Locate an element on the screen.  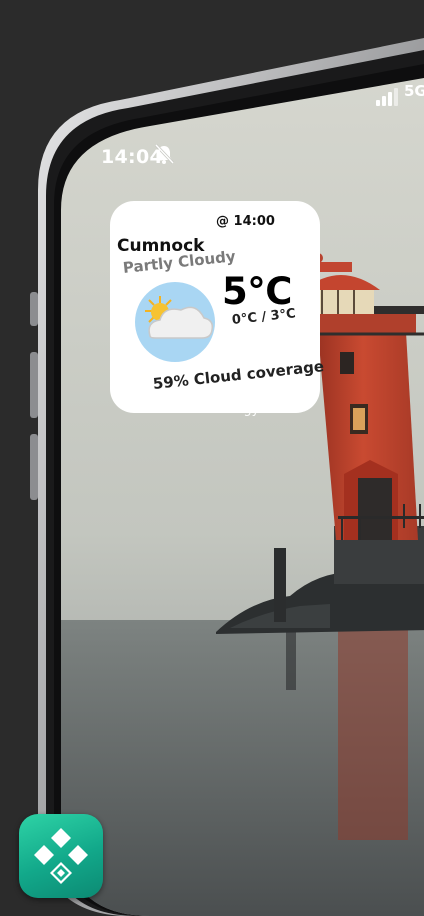
status-time: 14:04 is located at coordinates (132, 157).